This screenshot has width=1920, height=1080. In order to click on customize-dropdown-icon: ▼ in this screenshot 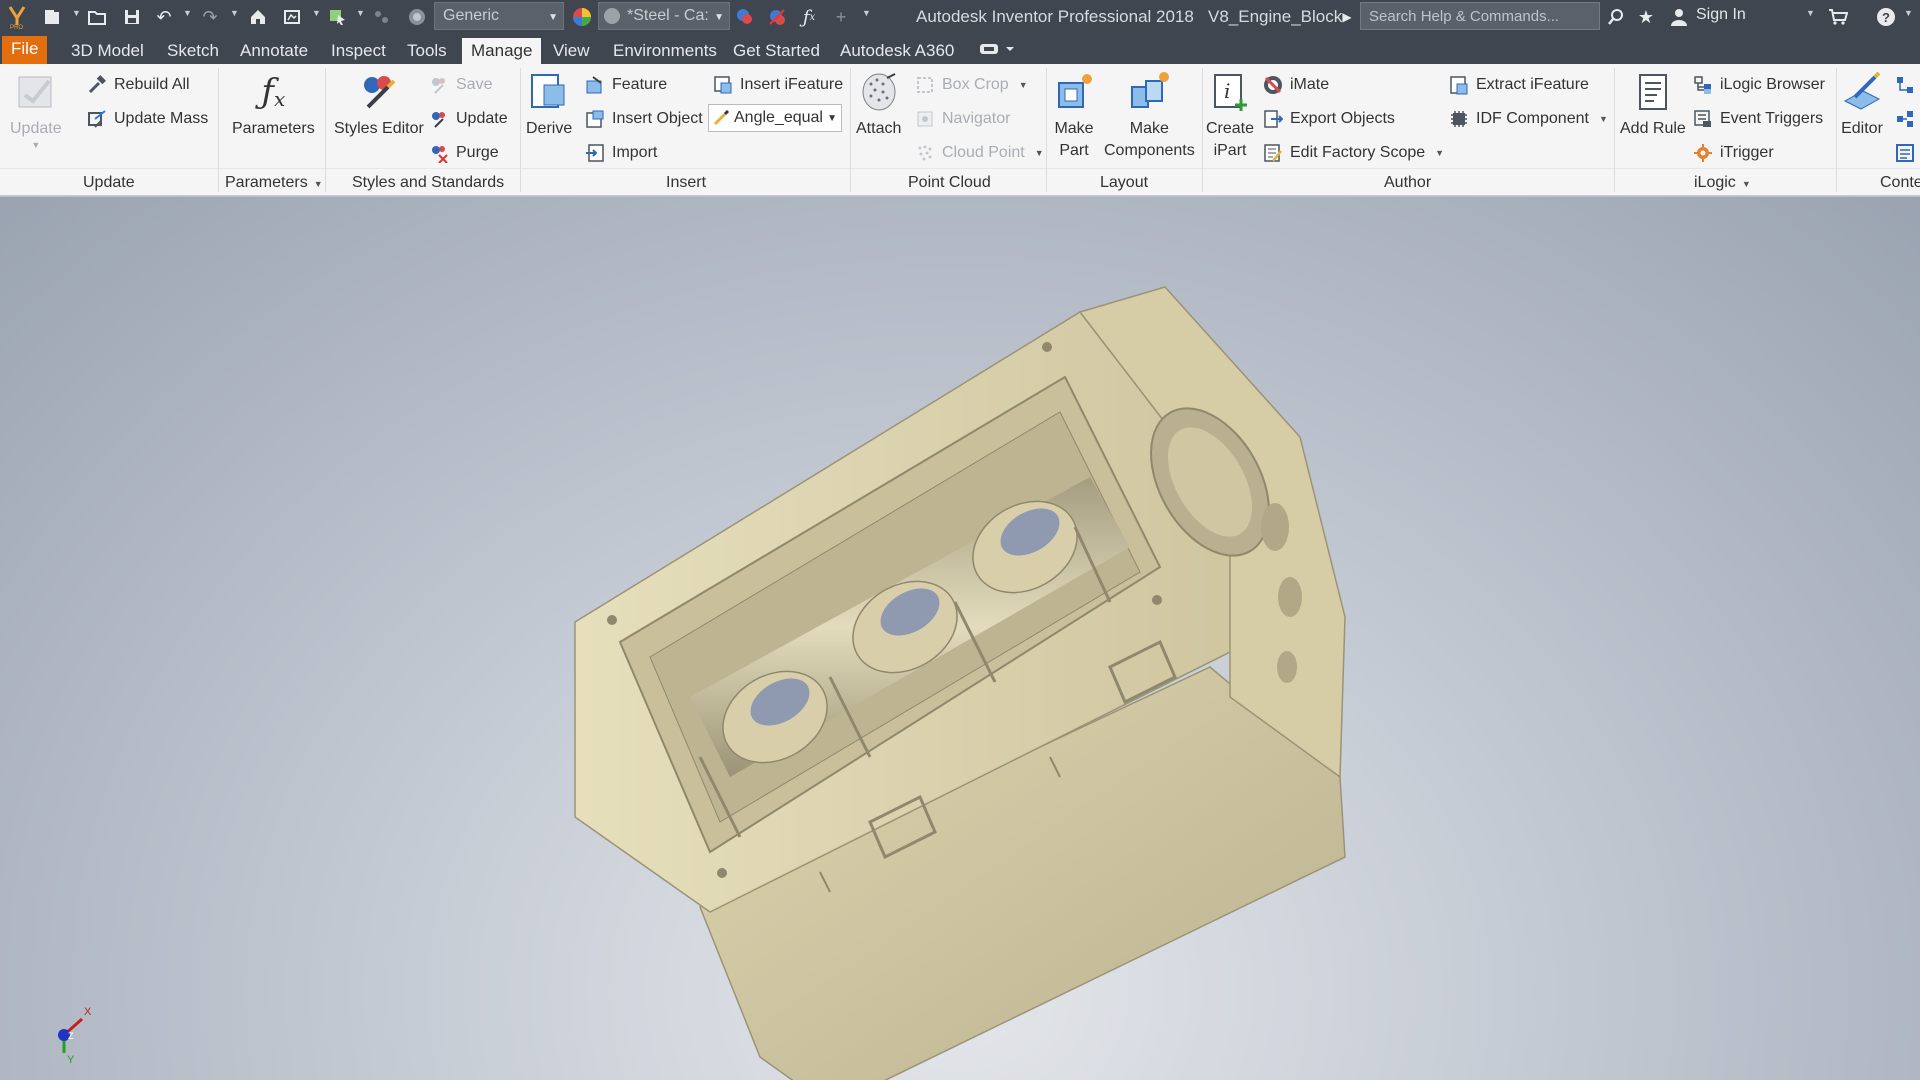, I will do `click(866, 13)`.